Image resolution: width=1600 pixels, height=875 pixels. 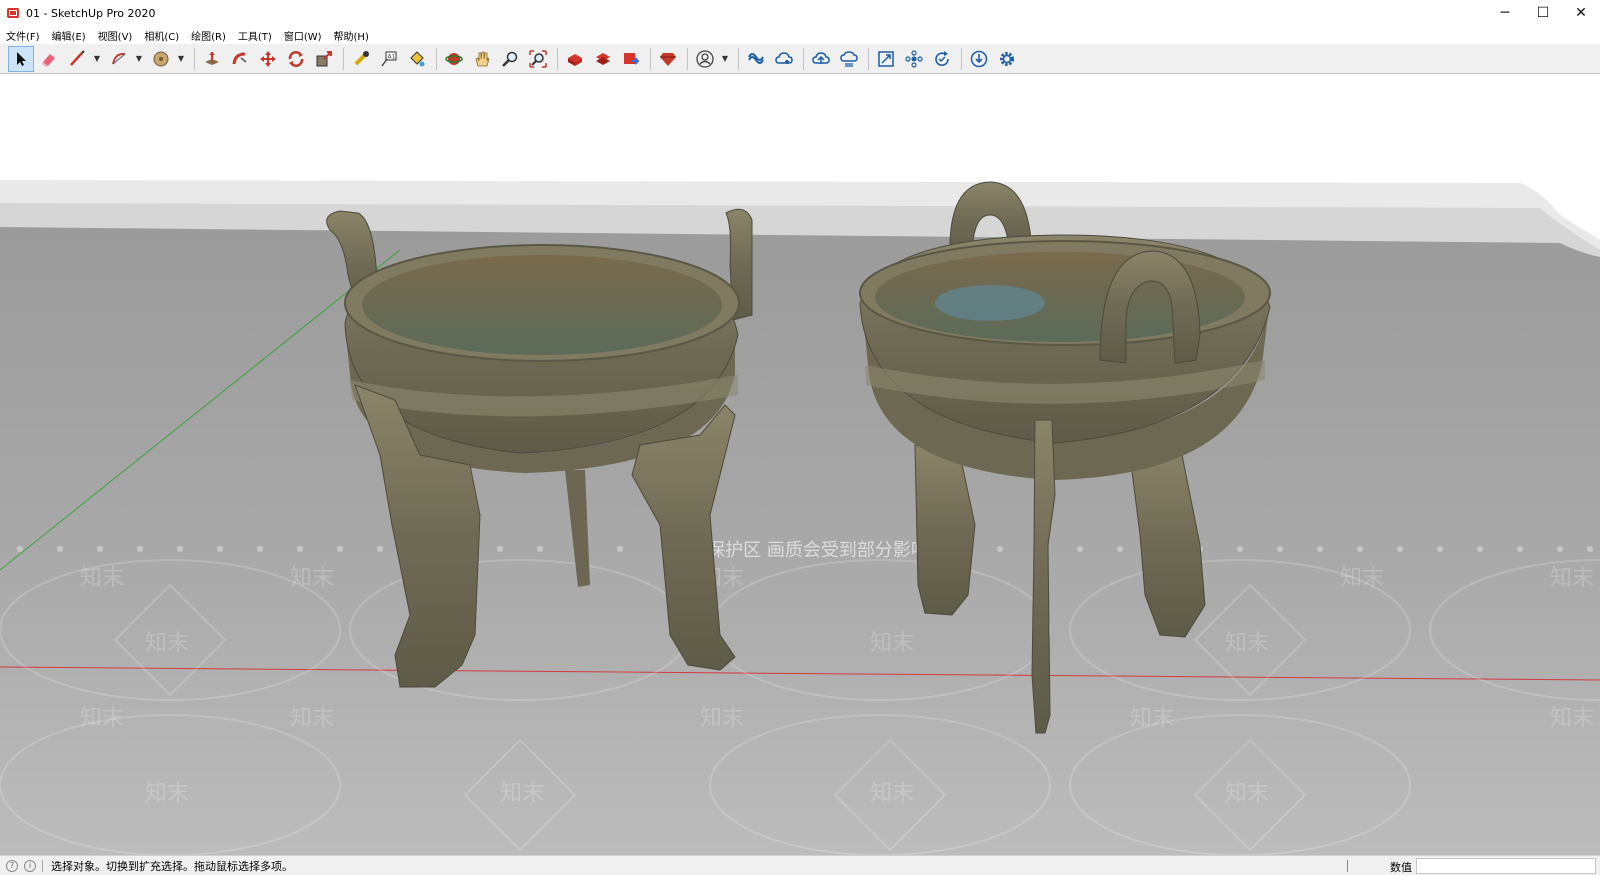 I want to click on trimble-connect-button, so click(x=756, y=59).